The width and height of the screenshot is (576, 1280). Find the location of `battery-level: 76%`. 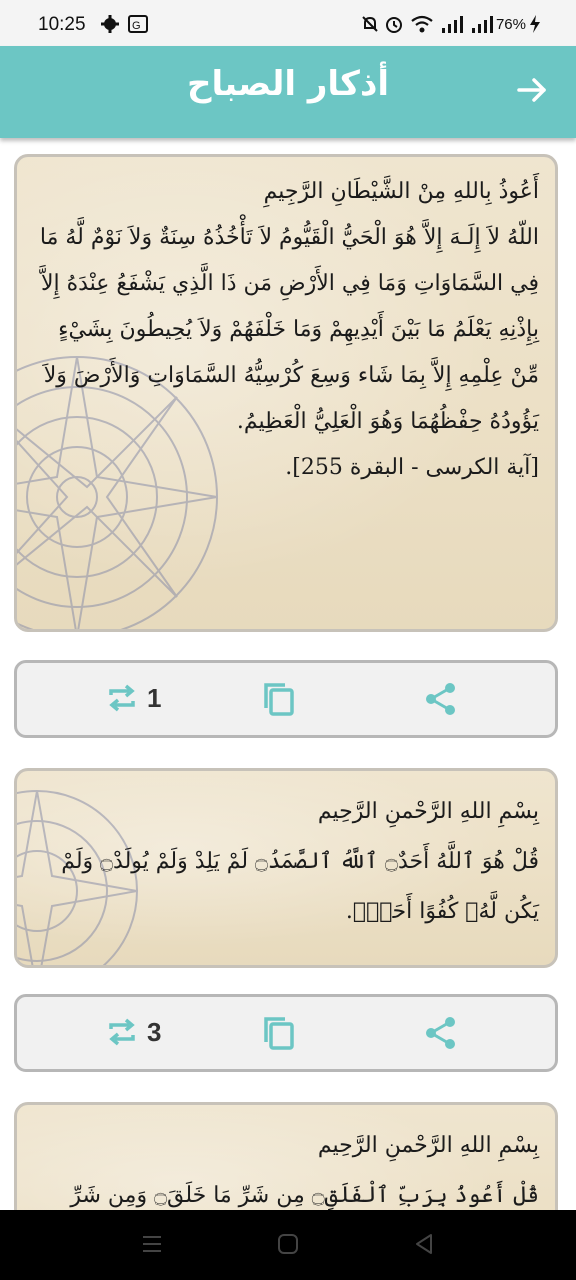

battery-level: 76% is located at coordinates (510, 24).